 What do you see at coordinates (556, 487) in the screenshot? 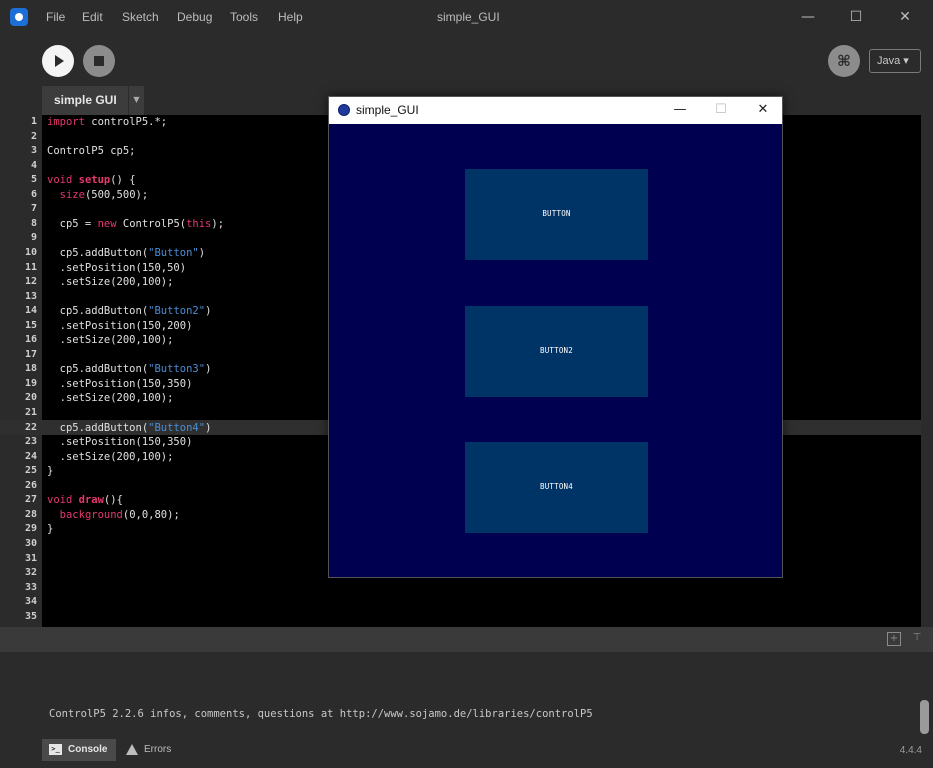
I see `p5-button-4: BUTTON4` at bounding box center [556, 487].